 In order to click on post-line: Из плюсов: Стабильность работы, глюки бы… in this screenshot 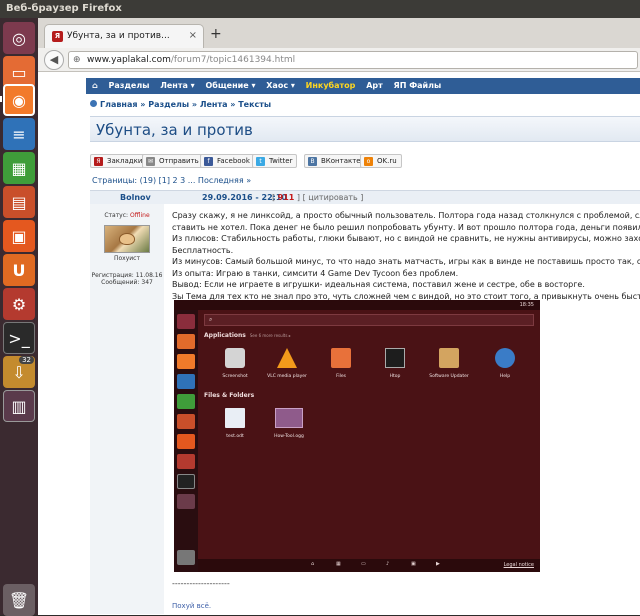, I will do `click(406, 238)`.